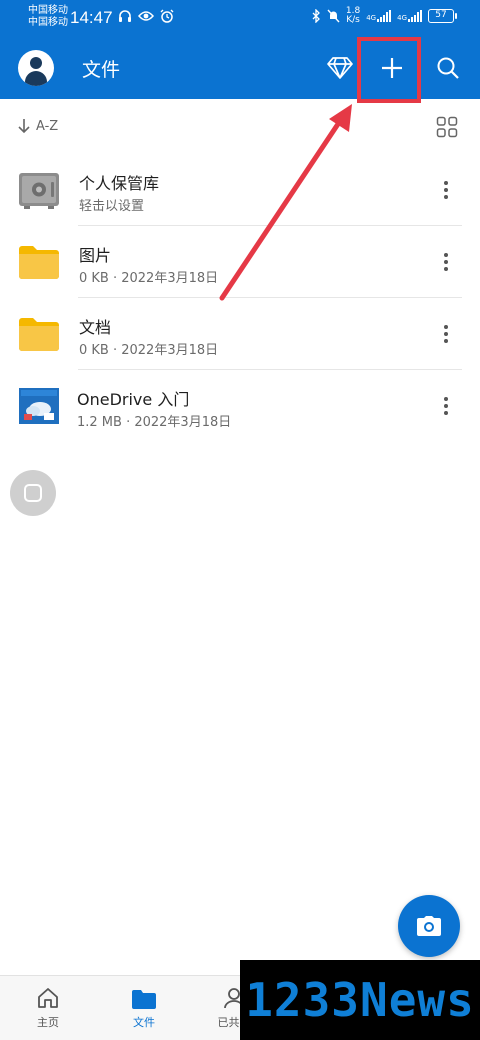  I want to click on diamond-icon, so click(340, 68).